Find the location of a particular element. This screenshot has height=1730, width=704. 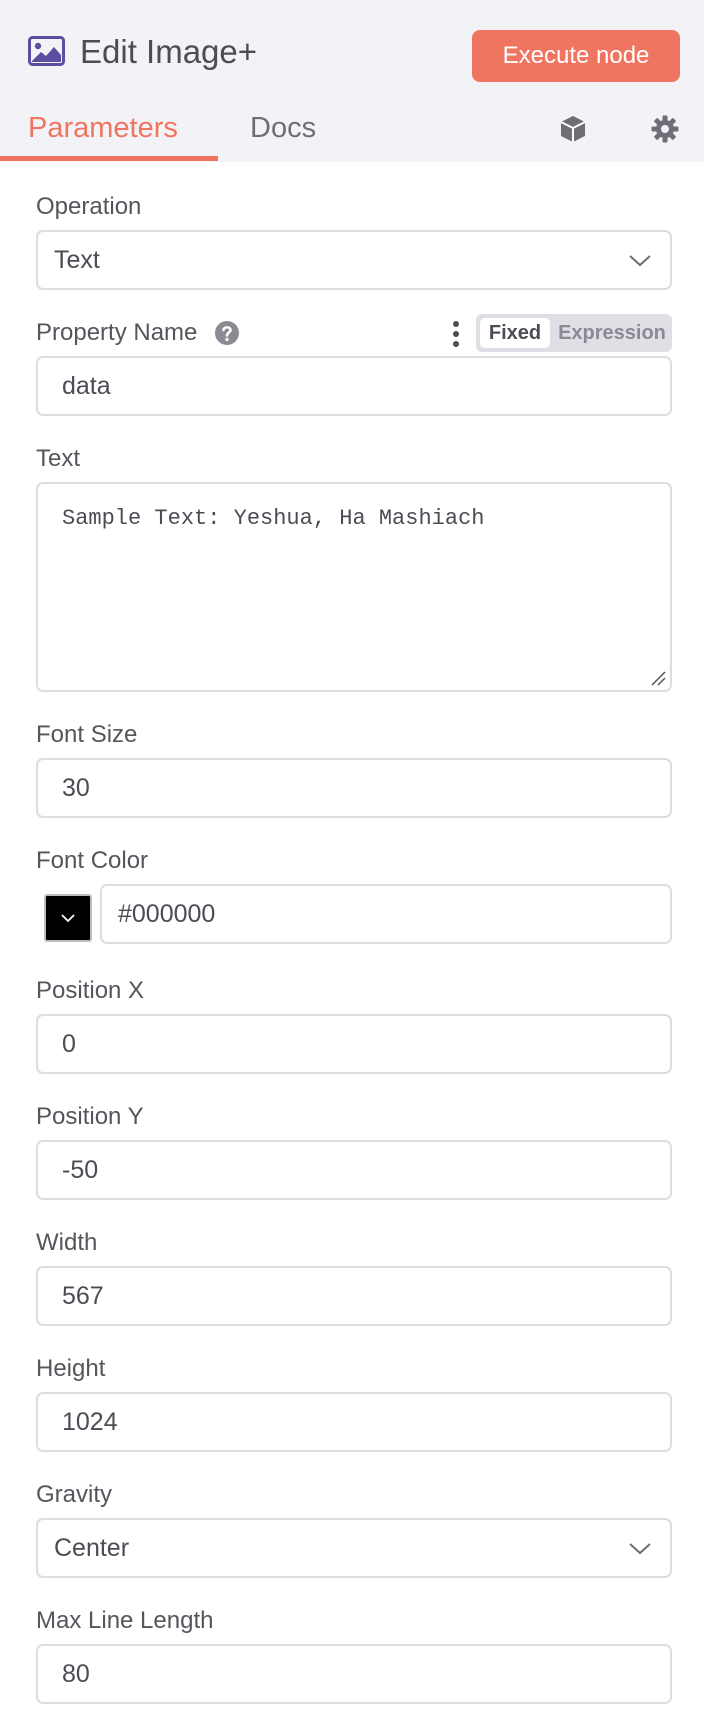

text-value: Sample Text: Yeshua, Ha Mashiach is located at coordinates (273, 518).